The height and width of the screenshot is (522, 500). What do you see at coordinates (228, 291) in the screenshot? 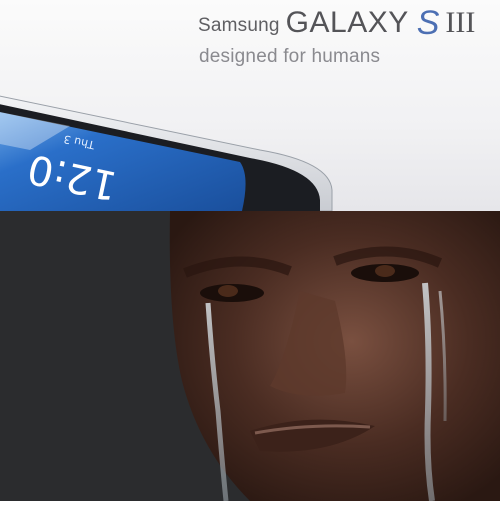
I see `left-iris` at bounding box center [228, 291].